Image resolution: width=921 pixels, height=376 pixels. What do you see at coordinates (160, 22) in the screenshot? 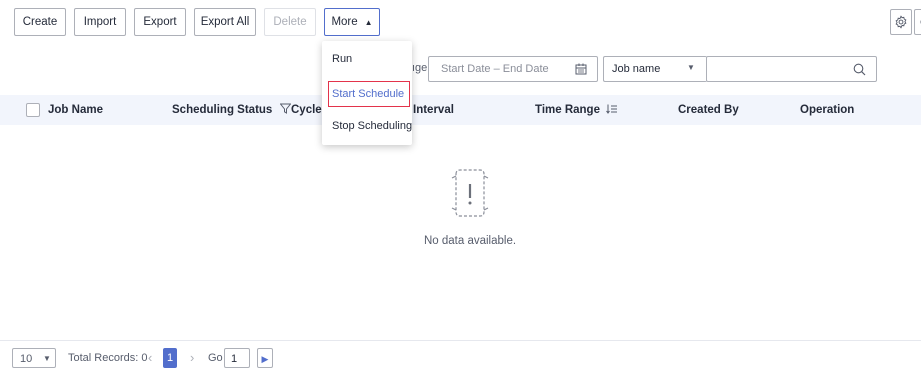
I see `export-button: Export` at bounding box center [160, 22].